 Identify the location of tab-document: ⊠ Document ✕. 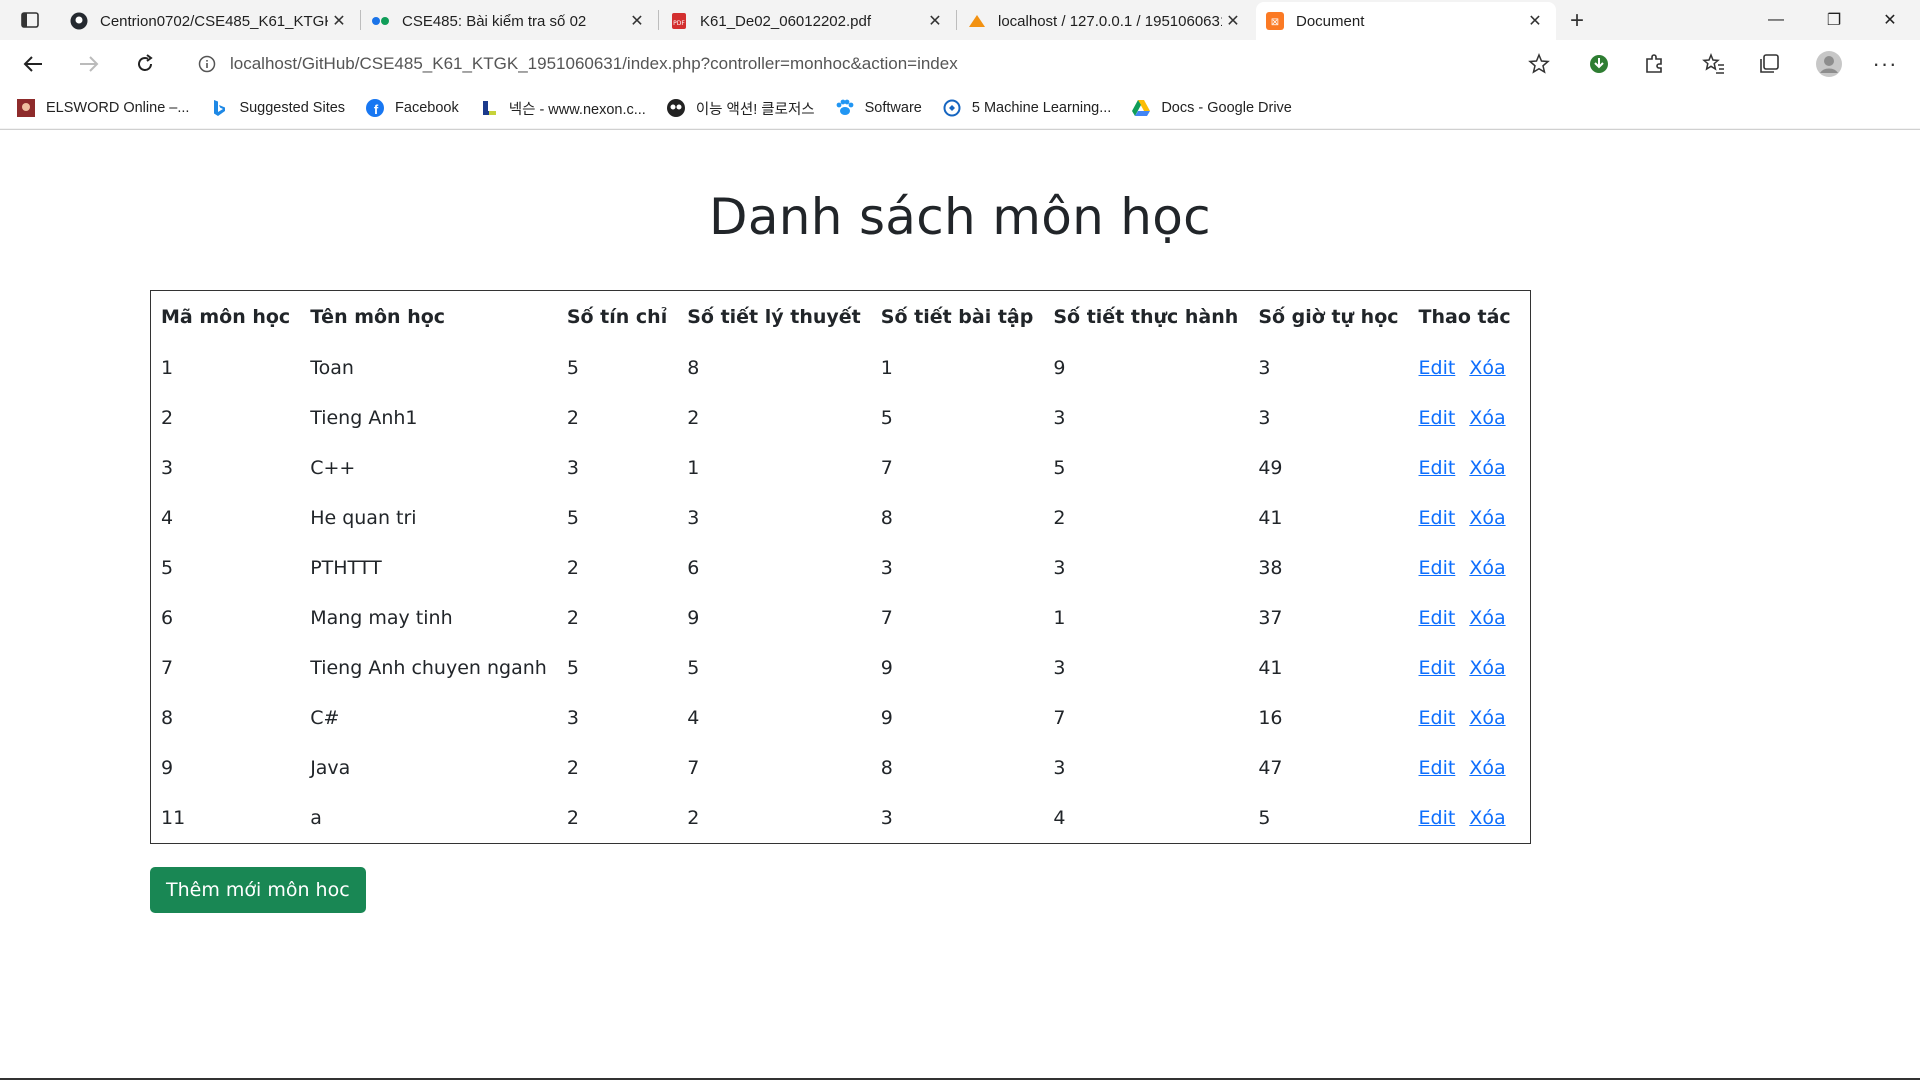
(1406, 21).